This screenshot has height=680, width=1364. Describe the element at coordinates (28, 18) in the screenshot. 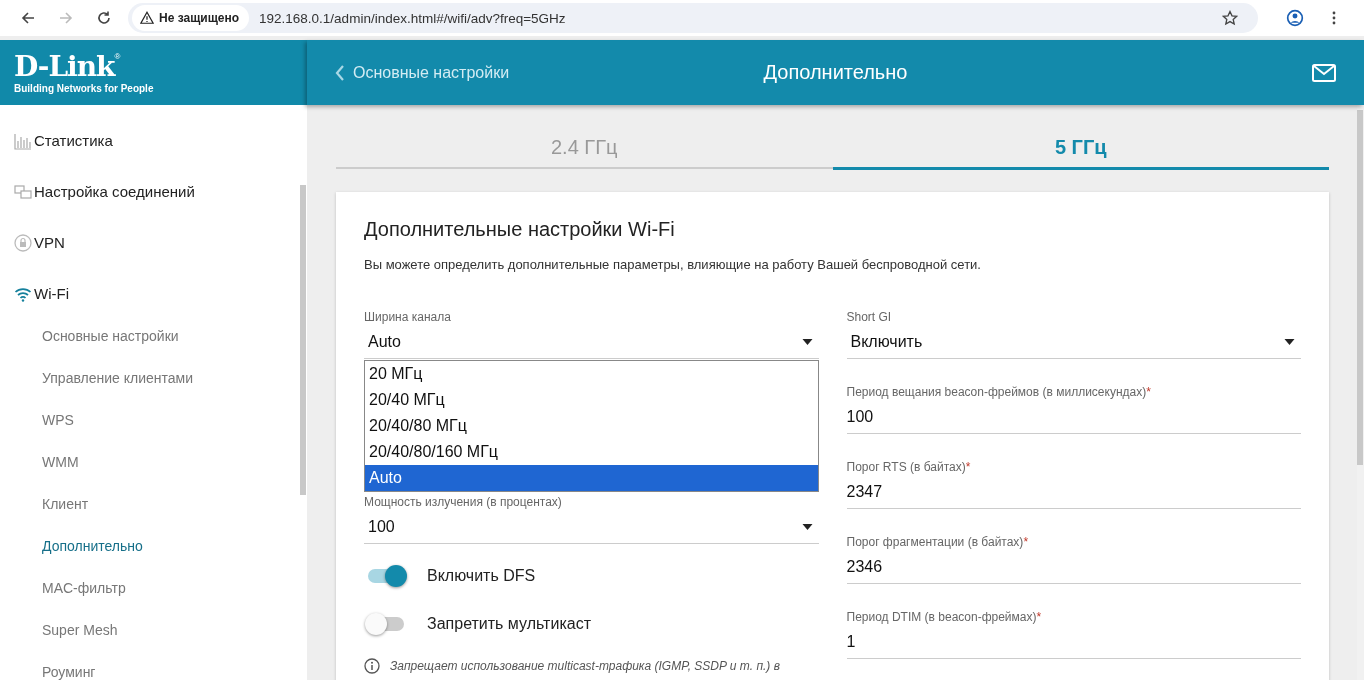

I see `back-icon` at that location.